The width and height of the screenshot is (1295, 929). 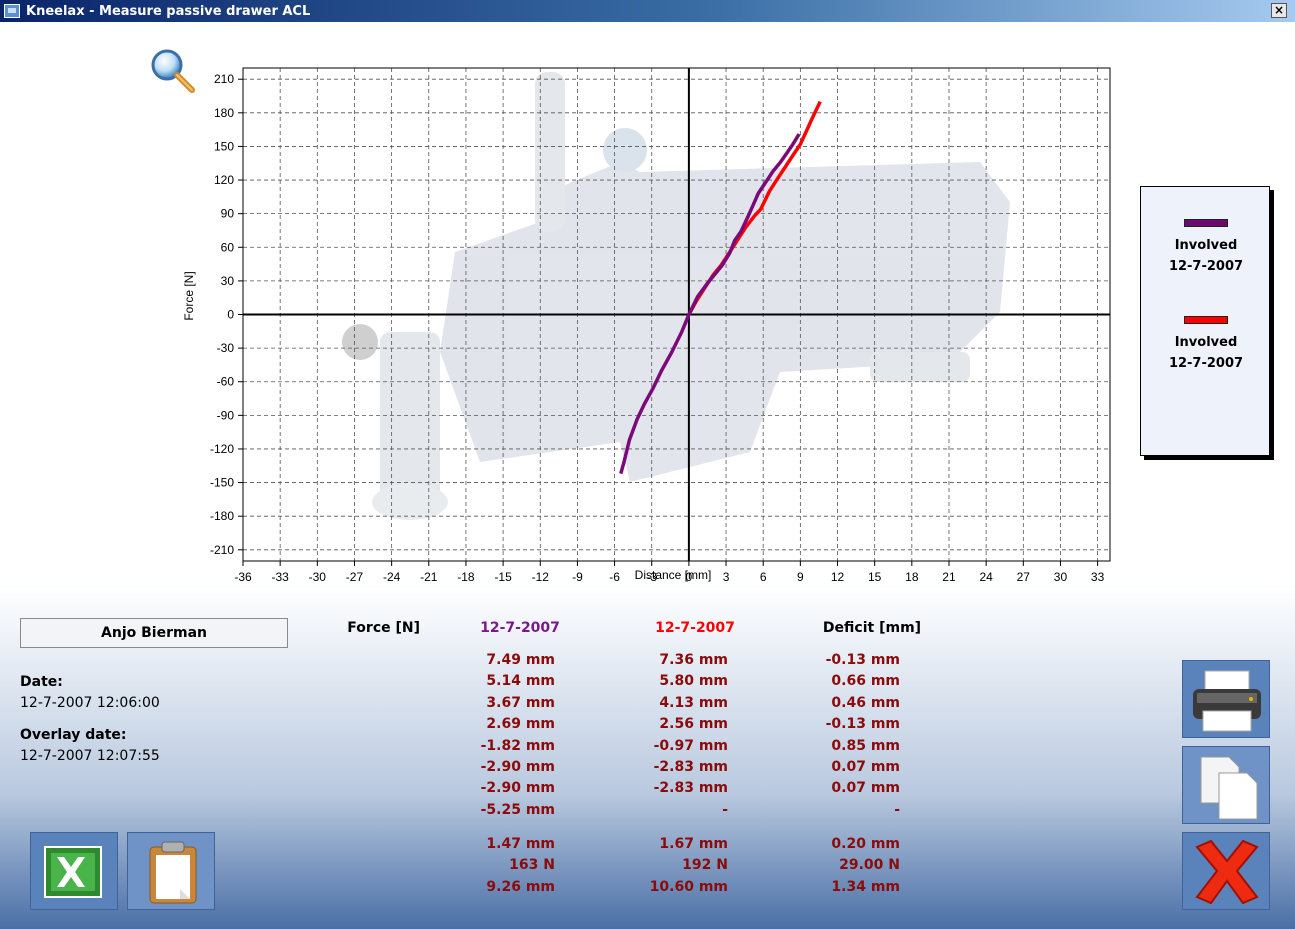 What do you see at coordinates (90, 703) in the screenshot?
I see `date-value: 12-7-2007 12:06:00` at bounding box center [90, 703].